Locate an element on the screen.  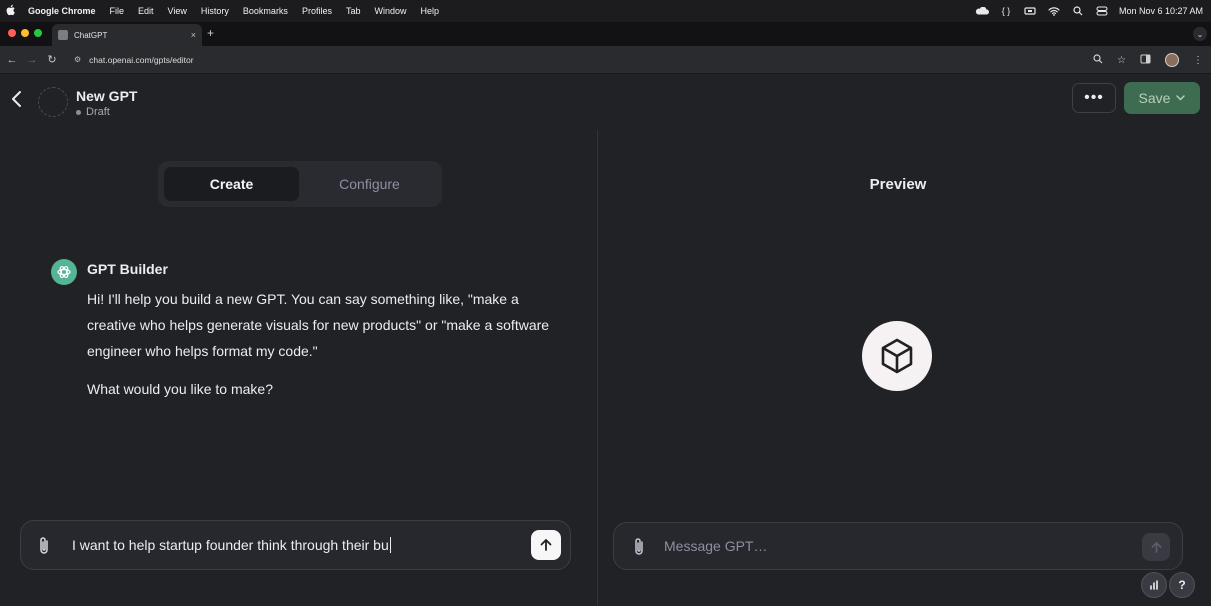
gpt-title: New GPT is located at coordinates (107, 96).